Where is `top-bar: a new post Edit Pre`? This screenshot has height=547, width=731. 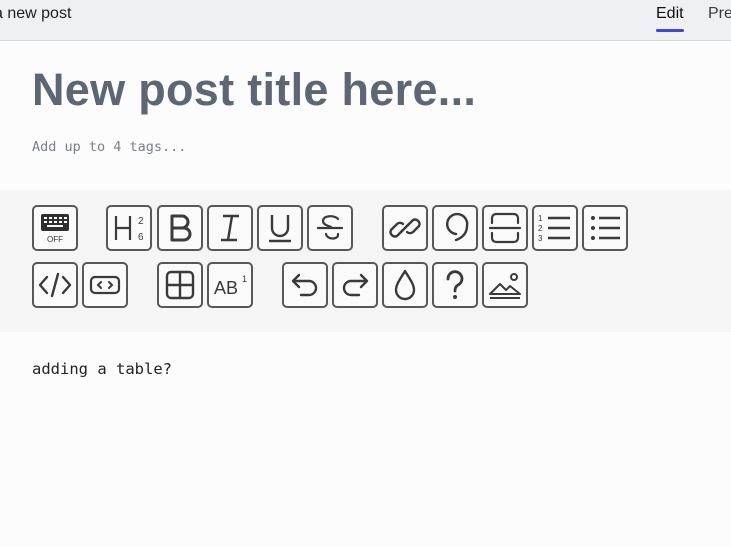 top-bar: a new post Edit Pre is located at coordinates (365, 20).